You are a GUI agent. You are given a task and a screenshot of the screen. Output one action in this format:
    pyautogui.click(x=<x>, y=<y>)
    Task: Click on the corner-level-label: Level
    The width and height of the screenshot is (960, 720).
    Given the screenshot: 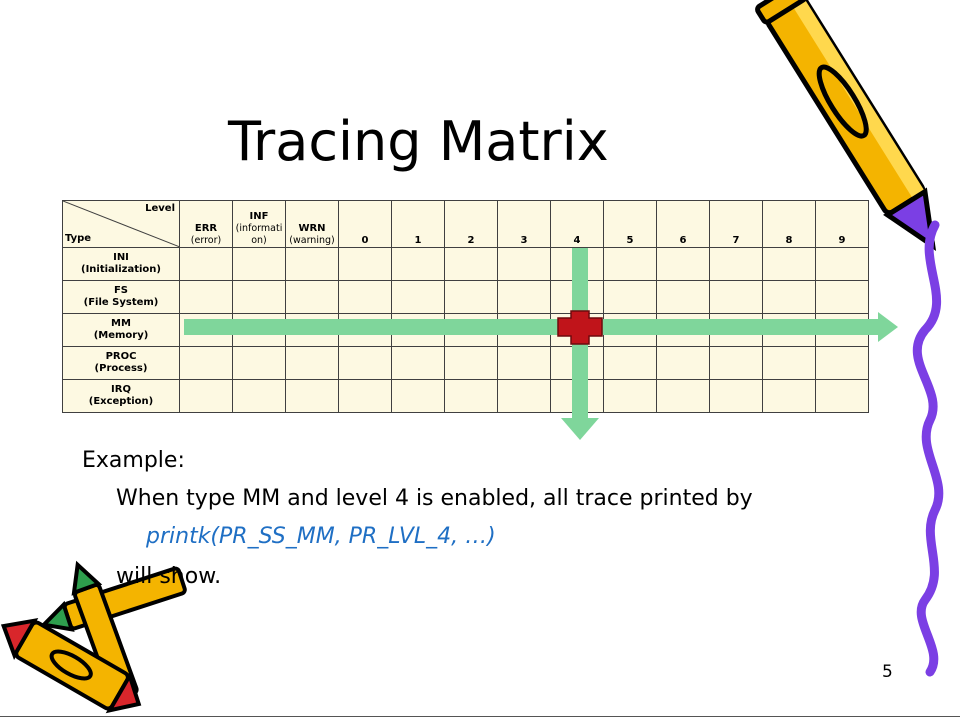 What is the action you would take?
    pyautogui.click(x=160, y=208)
    